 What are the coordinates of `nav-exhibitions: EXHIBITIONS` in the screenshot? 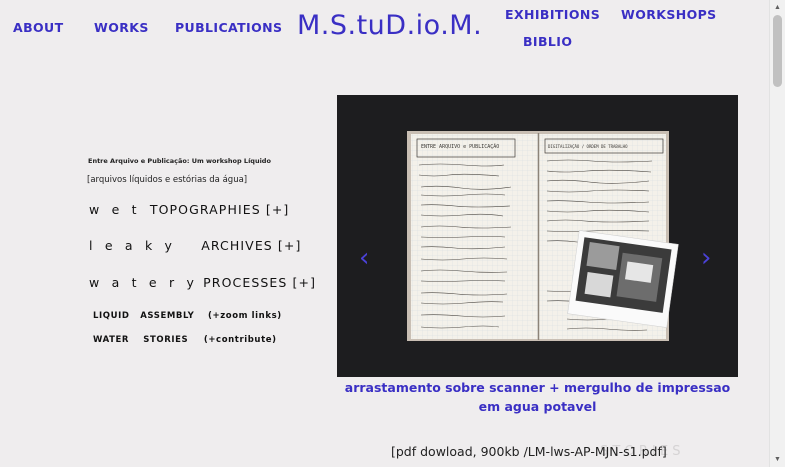 It's located at (552, 14).